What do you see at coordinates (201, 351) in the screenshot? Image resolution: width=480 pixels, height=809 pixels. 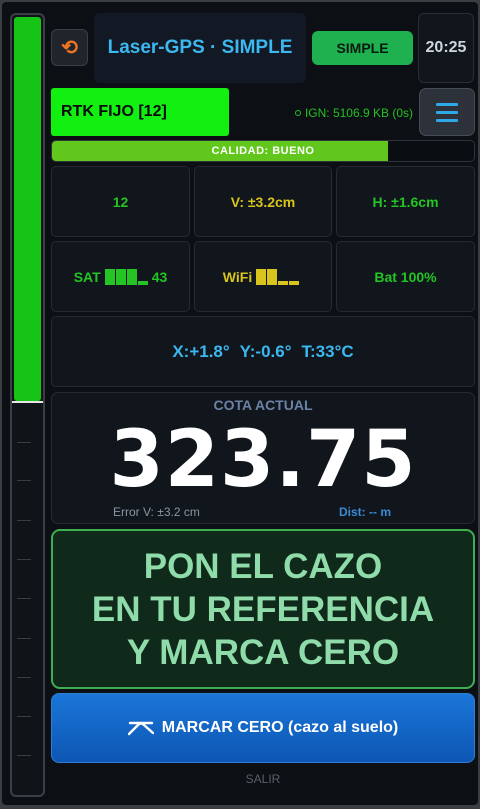 I see `tilt-x: X:+1.8°` at bounding box center [201, 351].